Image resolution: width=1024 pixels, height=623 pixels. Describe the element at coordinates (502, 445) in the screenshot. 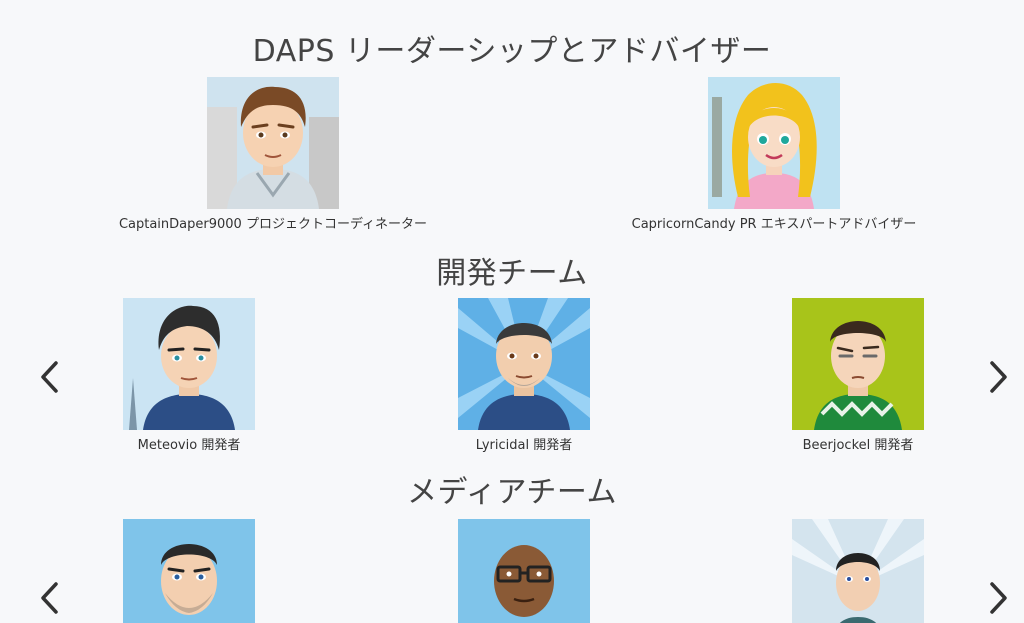

I see `member-name: Lyricidal` at that location.